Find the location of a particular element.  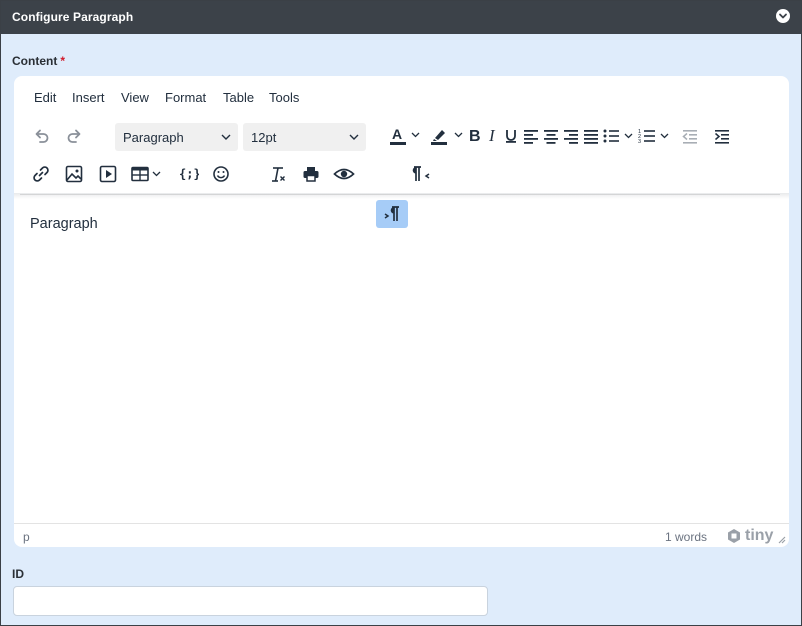

indent-button is located at coordinates (722, 136).